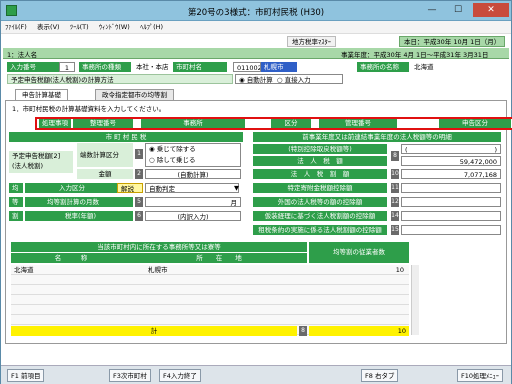  What do you see at coordinates (395, 188) in the screenshot?
I see `row-num-11: 11` at bounding box center [395, 188].